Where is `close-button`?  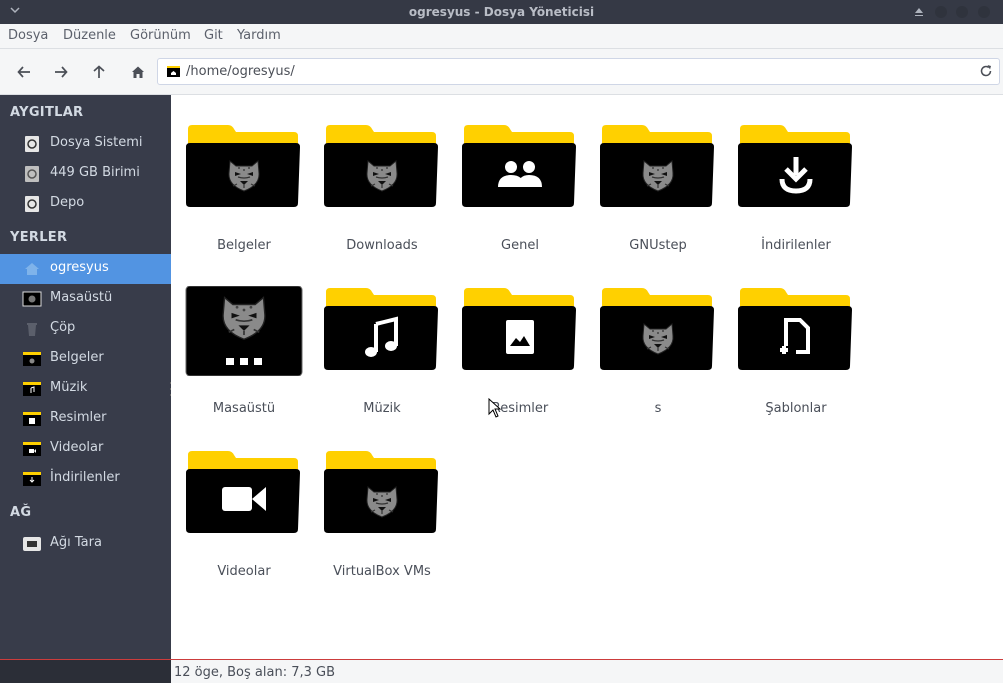
close-button is located at coordinates (984, 12).